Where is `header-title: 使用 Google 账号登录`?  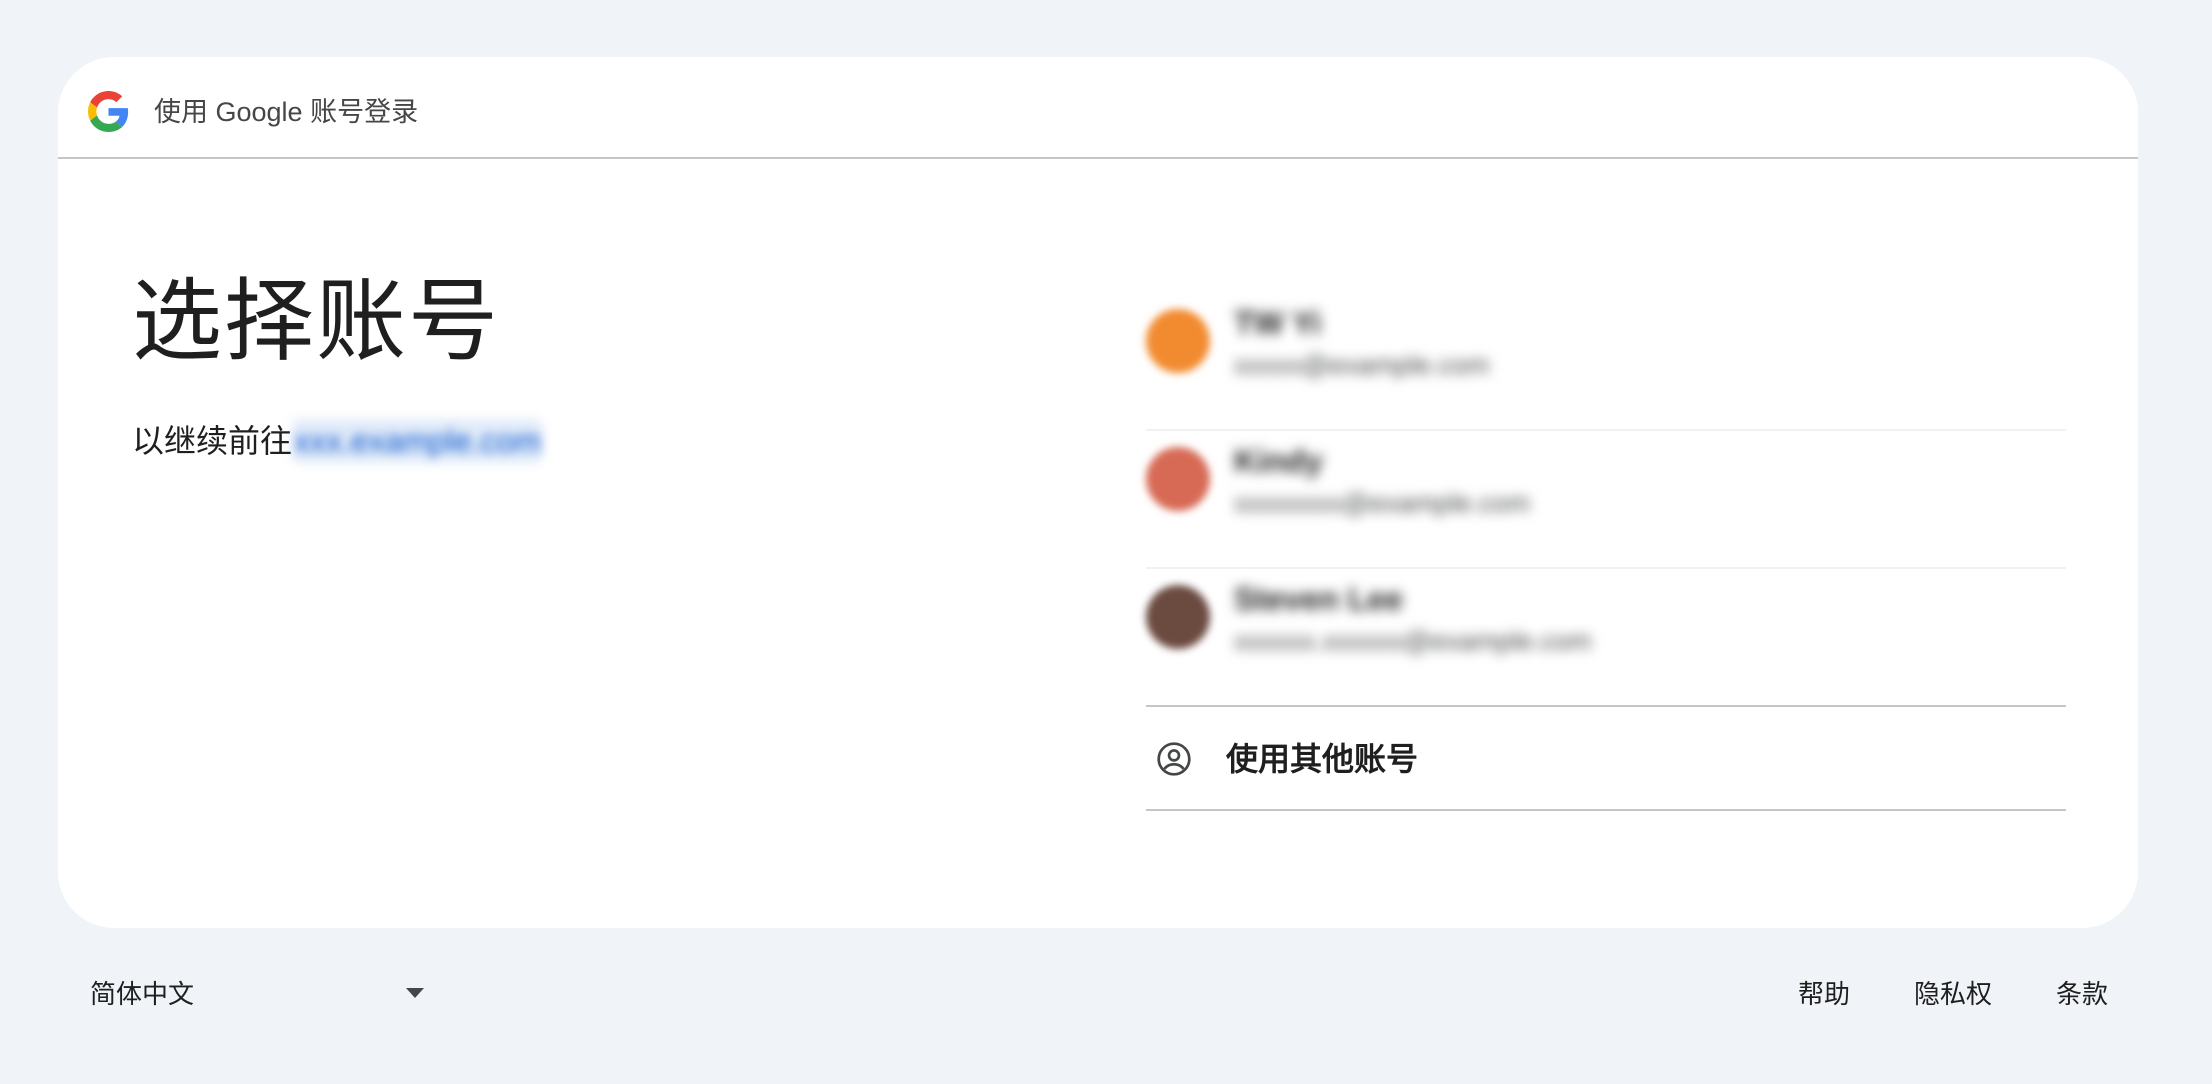
header-title: 使用 Google 账号登录 is located at coordinates (286, 112).